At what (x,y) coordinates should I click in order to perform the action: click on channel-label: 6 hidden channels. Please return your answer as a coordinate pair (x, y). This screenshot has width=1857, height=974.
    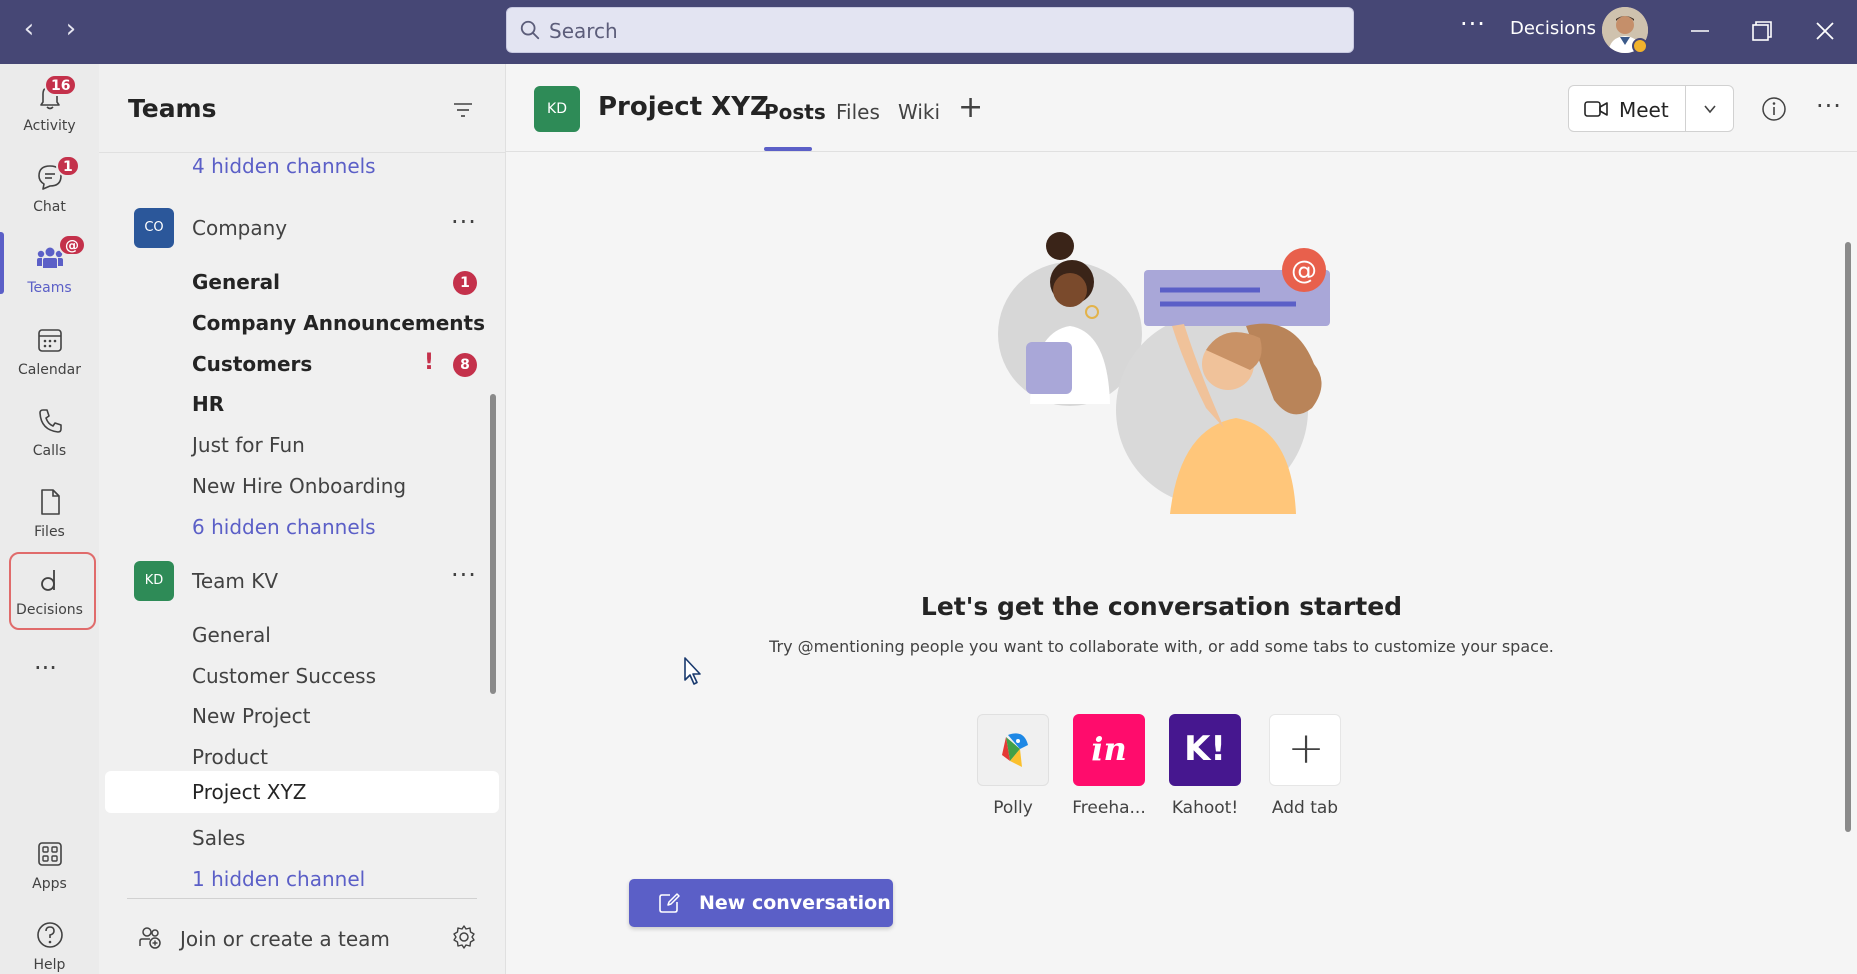
    Looking at the image, I should click on (284, 527).